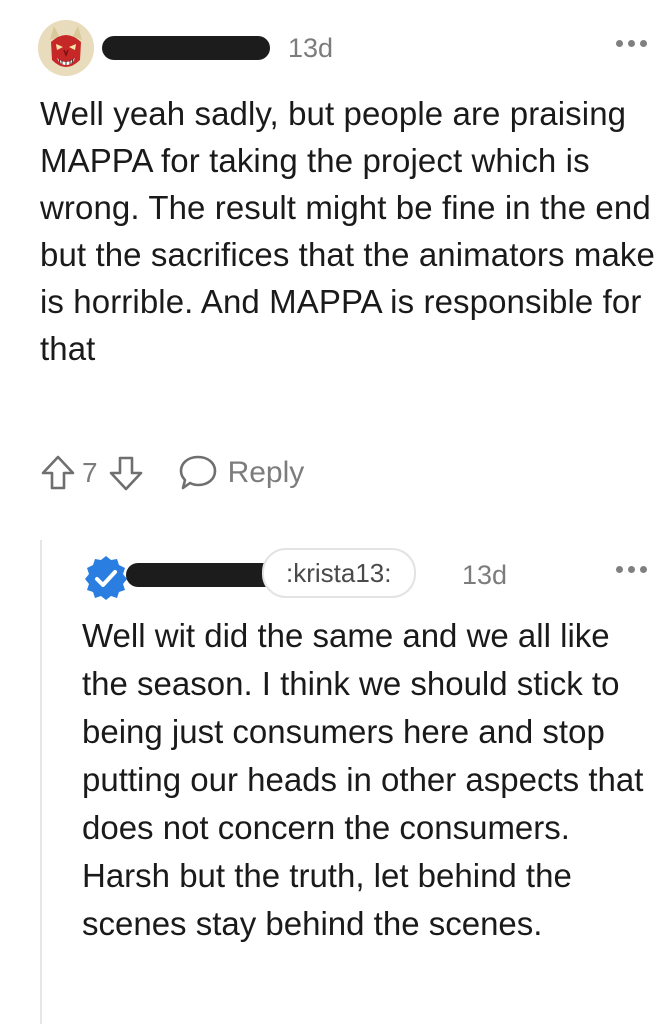 Image resolution: width=670 pixels, height=1024 pixels. I want to click on reply-label: Reply, so click(266, 472).